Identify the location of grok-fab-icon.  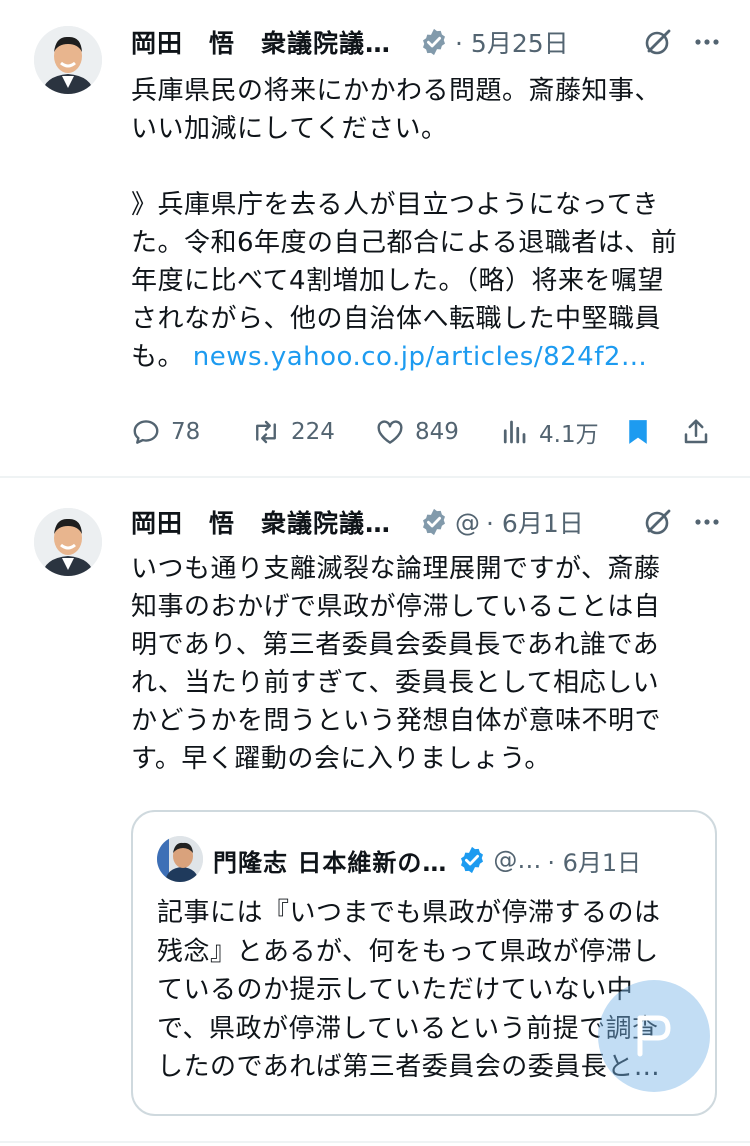
(654, 1036).